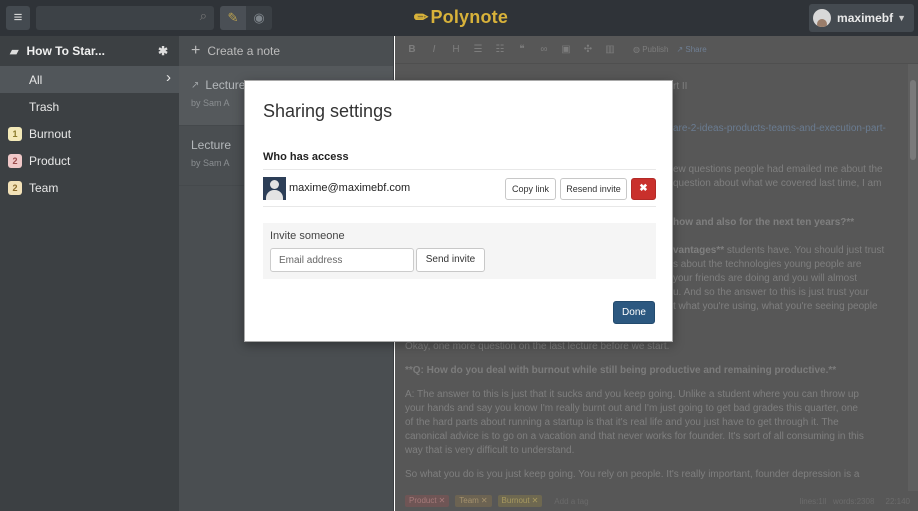 This screenshot has width=918, height=511. I want to click on footer-tag-burnout: Burnout ✕, so click(520, 501).